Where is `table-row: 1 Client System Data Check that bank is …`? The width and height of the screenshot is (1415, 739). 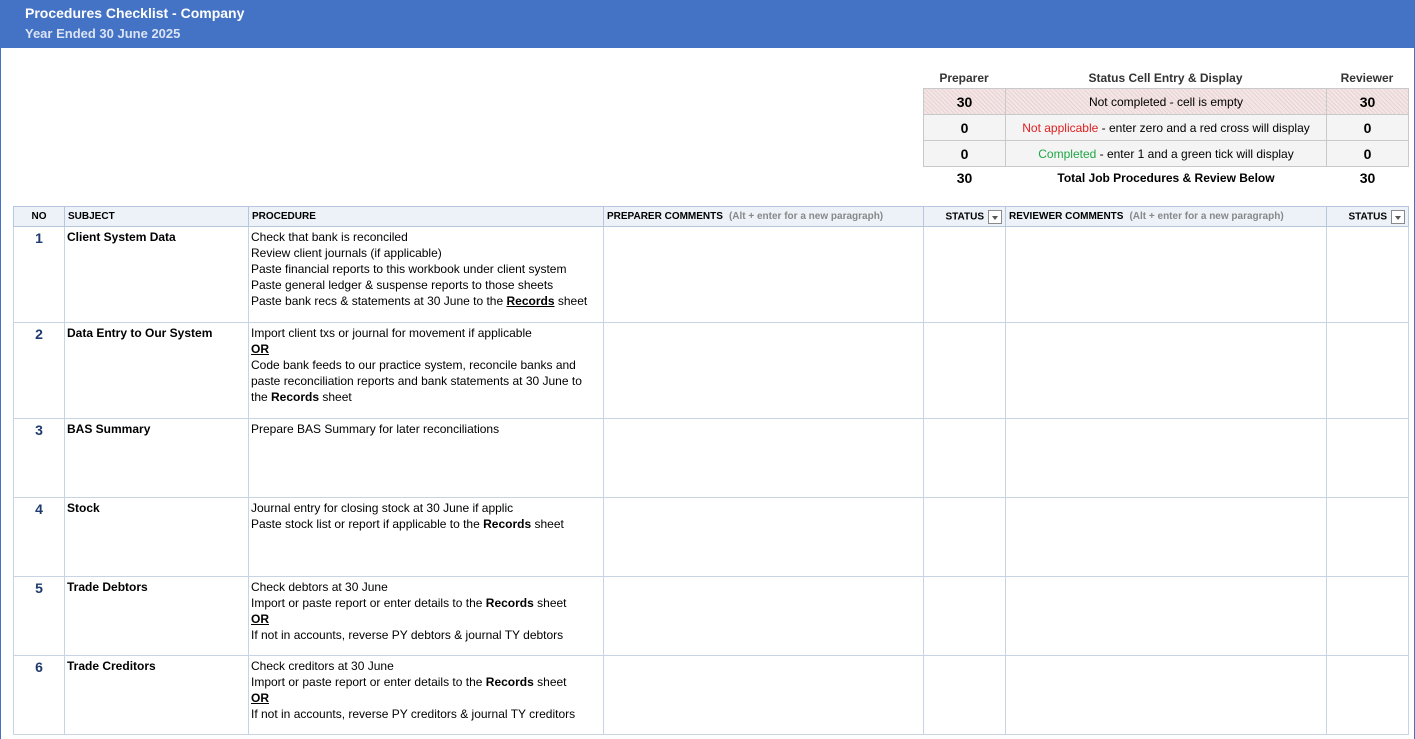 table-row: 1 Client System Data Check that bank is … is located at coordinates (711, 274).